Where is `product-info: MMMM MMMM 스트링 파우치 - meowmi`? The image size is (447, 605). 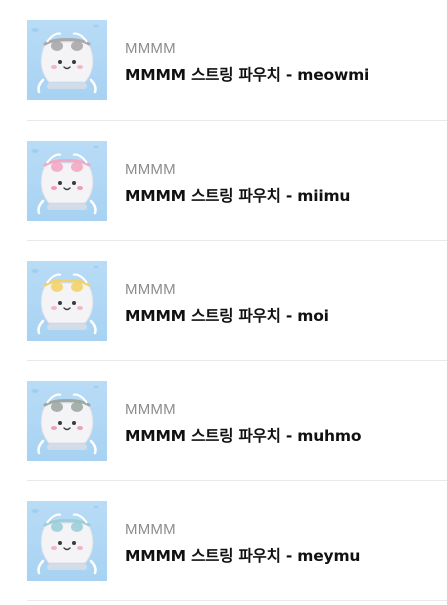
product-info: MMMM MMMM 스트링 파우치 - meowmi is located at coordinates (285, 62).